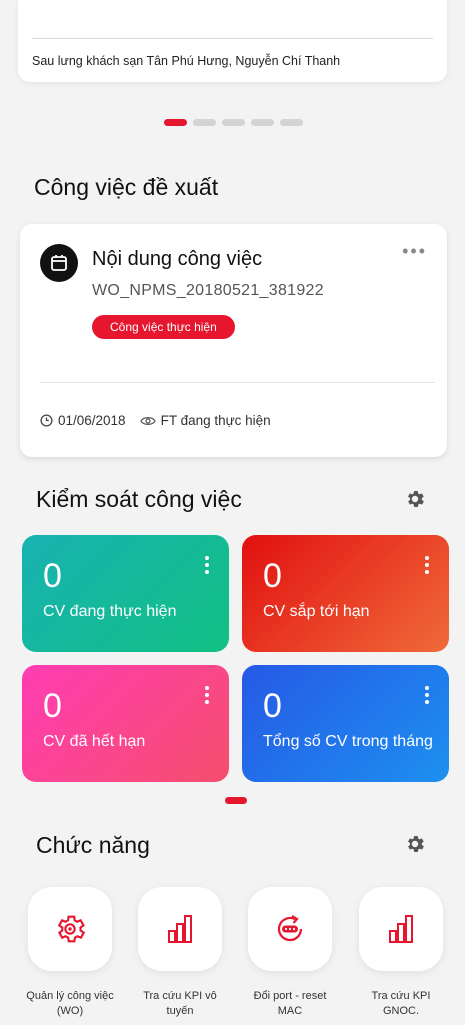 The image size is (465, 1025). What do you see at coordinates (59, 263) in the screenshot?
I see `calendar-icon` at bounding box center [59, 263].